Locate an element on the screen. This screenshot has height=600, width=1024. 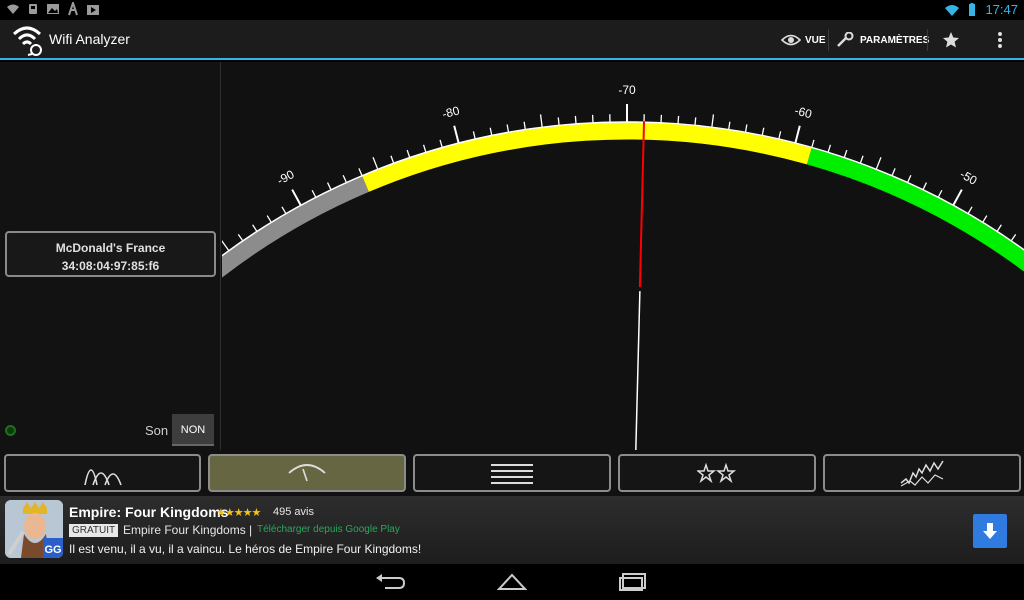
gauge-needle-tail is located at coordinates (638, 370).